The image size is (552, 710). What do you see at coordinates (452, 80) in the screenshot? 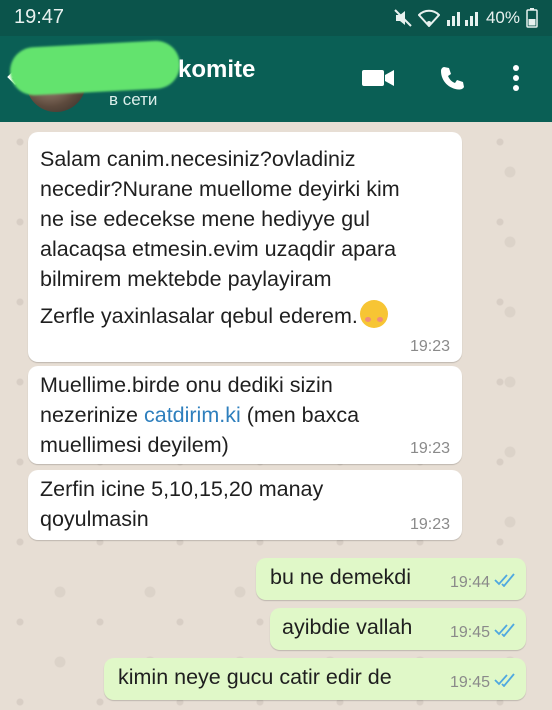
I see `voice-call-icon` at bounding box center [452, 80].